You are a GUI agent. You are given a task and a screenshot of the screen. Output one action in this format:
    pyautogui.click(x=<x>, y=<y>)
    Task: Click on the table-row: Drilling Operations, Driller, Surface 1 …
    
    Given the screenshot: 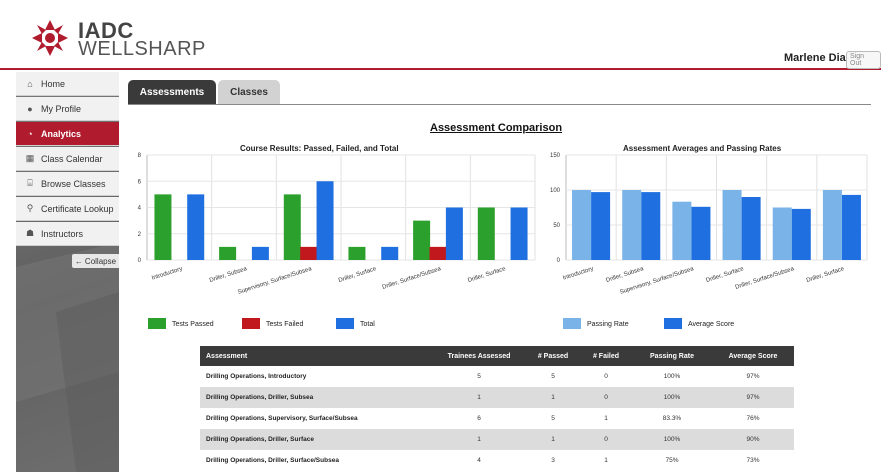 What is the action you would take?
    pyautogui.click(x=497, y=439)
    